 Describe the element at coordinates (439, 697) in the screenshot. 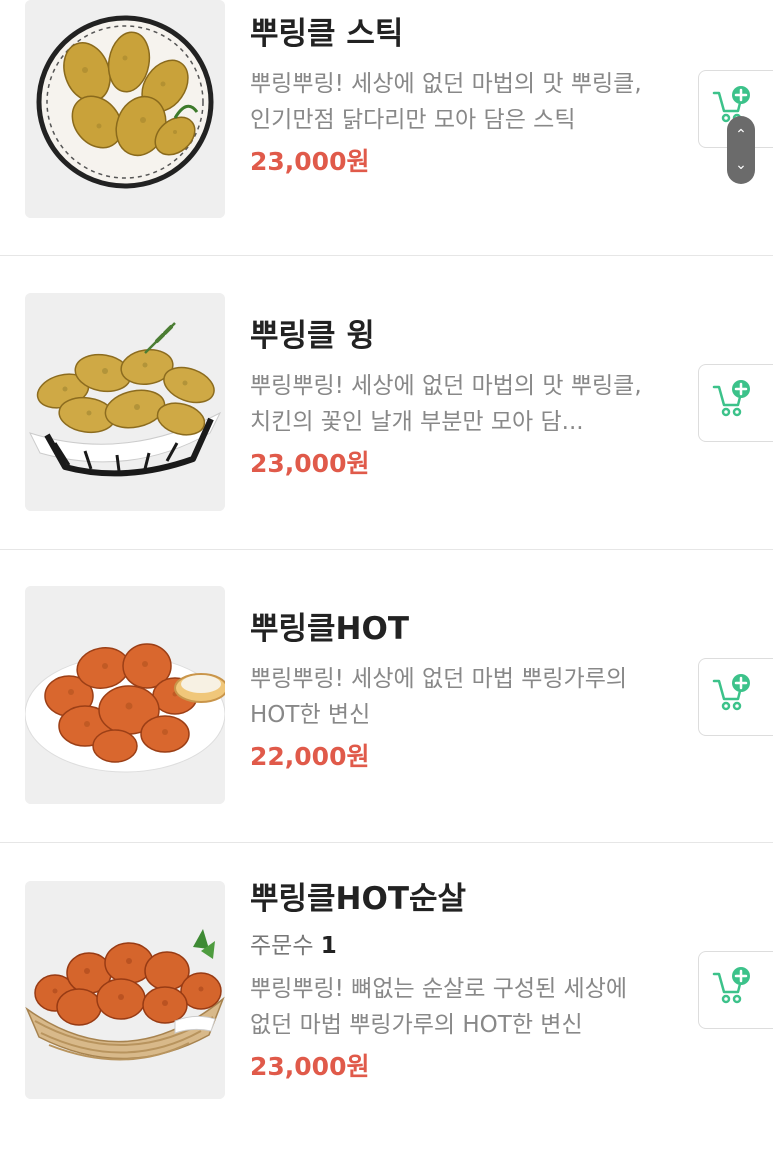

I see `menu-item-description: 뿌링뿌링! 세상에 없던 마법 뿌링가루의 HOT한 변신` at that location.